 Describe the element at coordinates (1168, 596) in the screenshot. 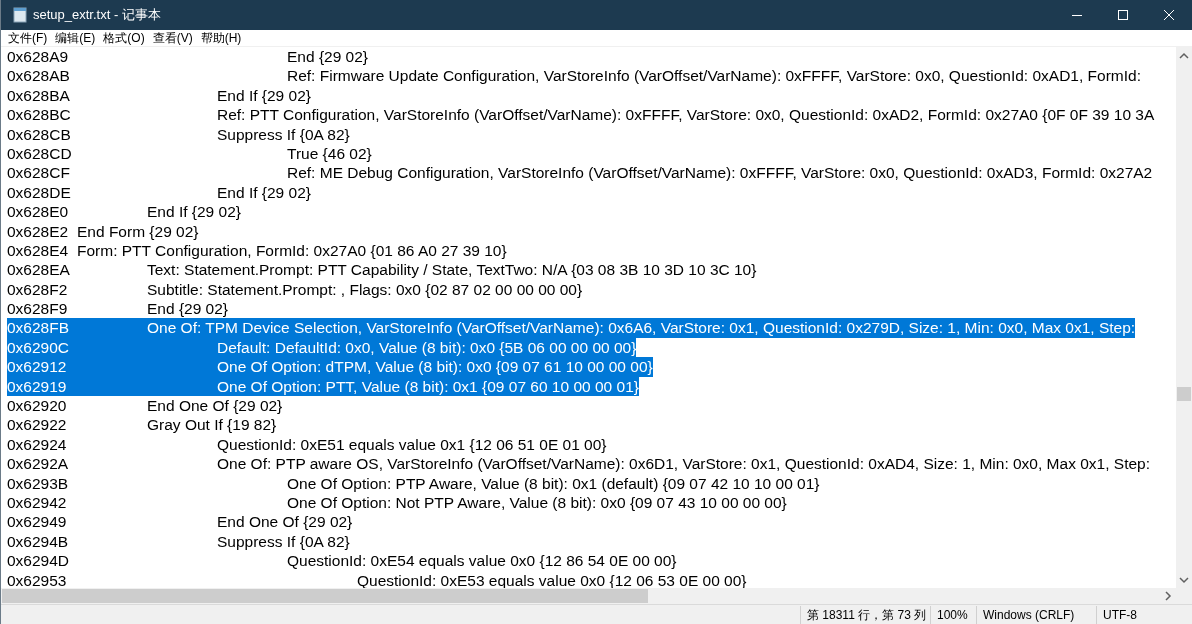

I see `scroll-right-icon` at that location.